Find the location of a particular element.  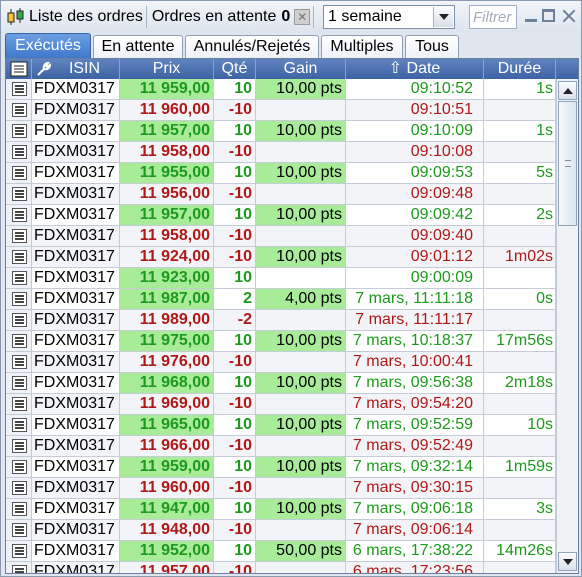

row-menu-header is located at coordinates (19, 69).